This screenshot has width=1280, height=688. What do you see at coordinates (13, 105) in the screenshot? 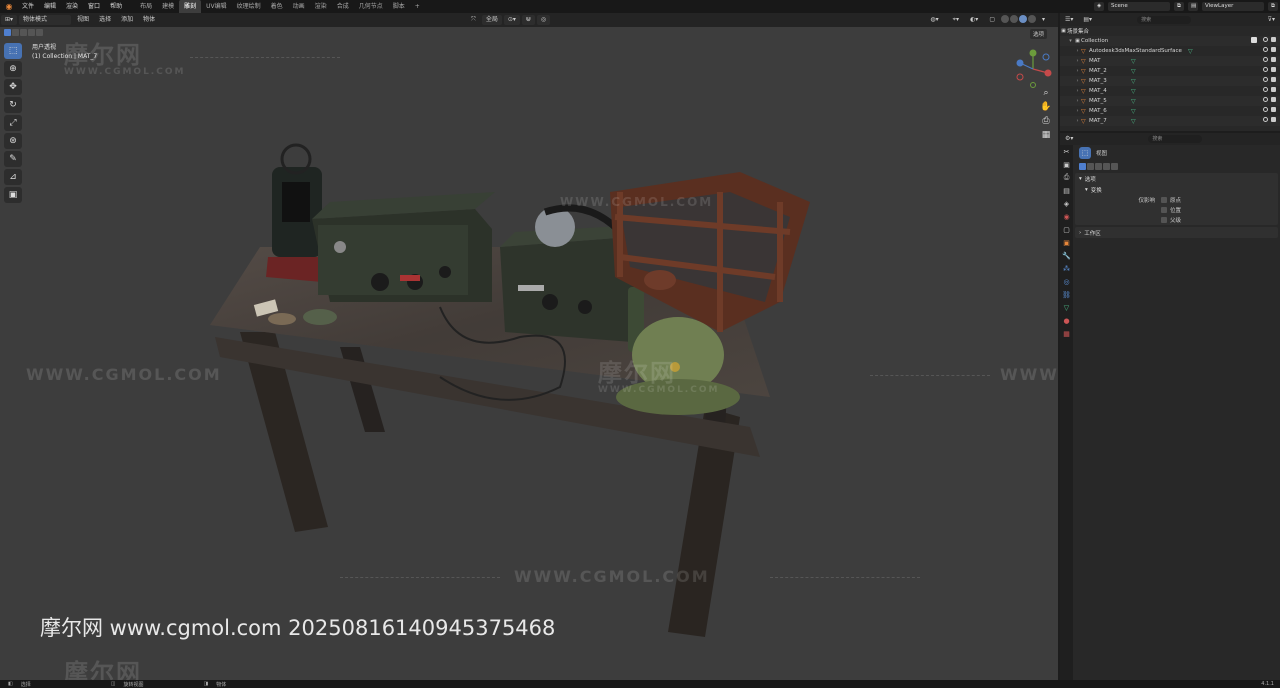
I see `rotate-tool-icon: ↻` at bounding box center [13, 105].